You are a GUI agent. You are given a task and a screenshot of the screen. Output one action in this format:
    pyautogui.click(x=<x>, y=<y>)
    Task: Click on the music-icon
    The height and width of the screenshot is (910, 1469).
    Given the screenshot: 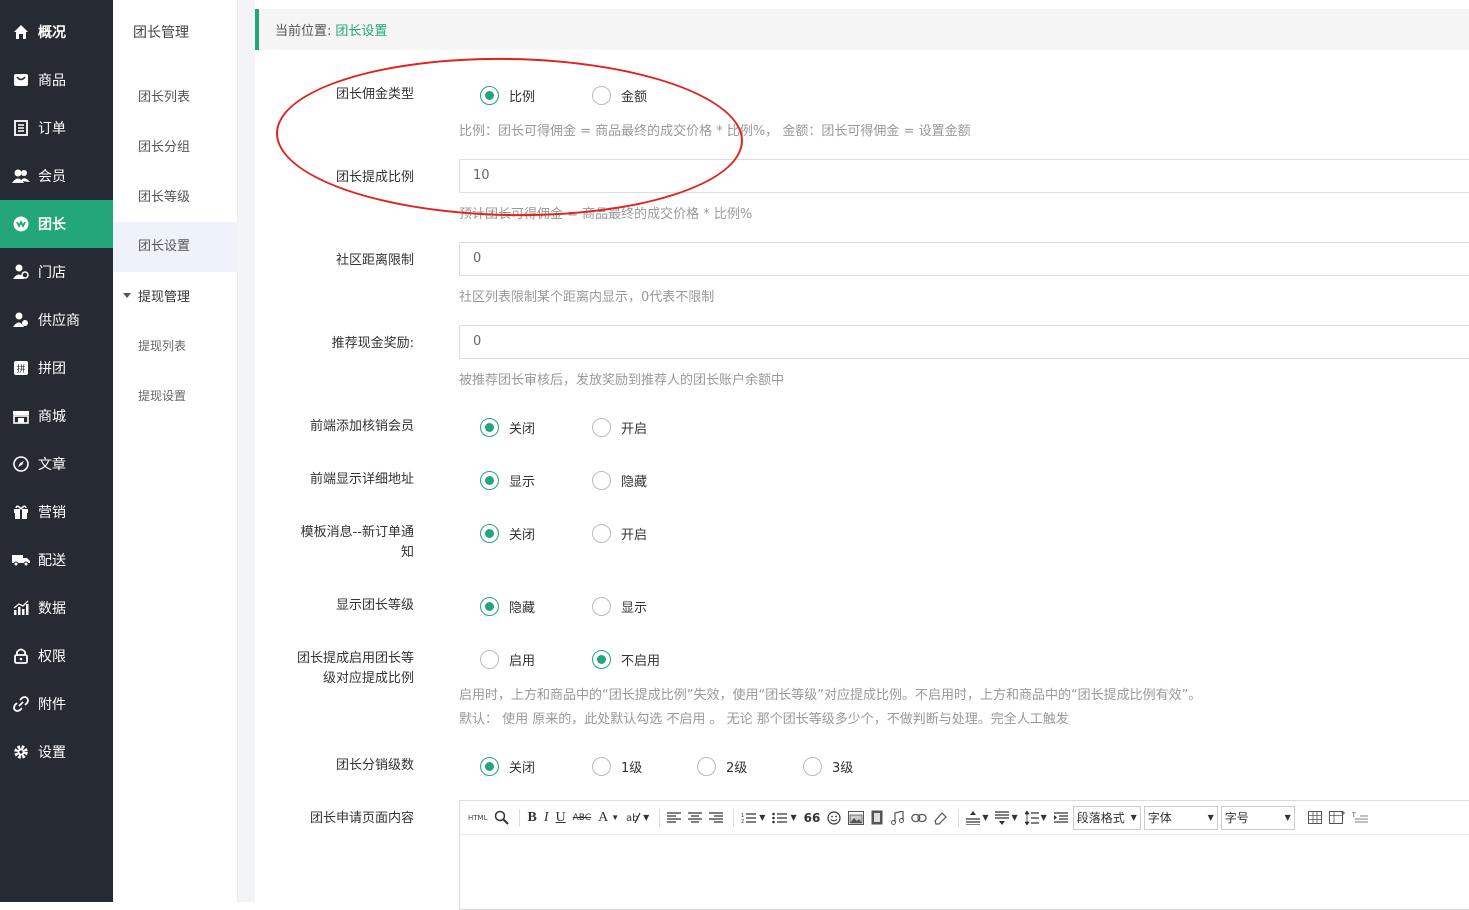 What is the action you would take?
    pyautogui.click(x=897, y=818)
    